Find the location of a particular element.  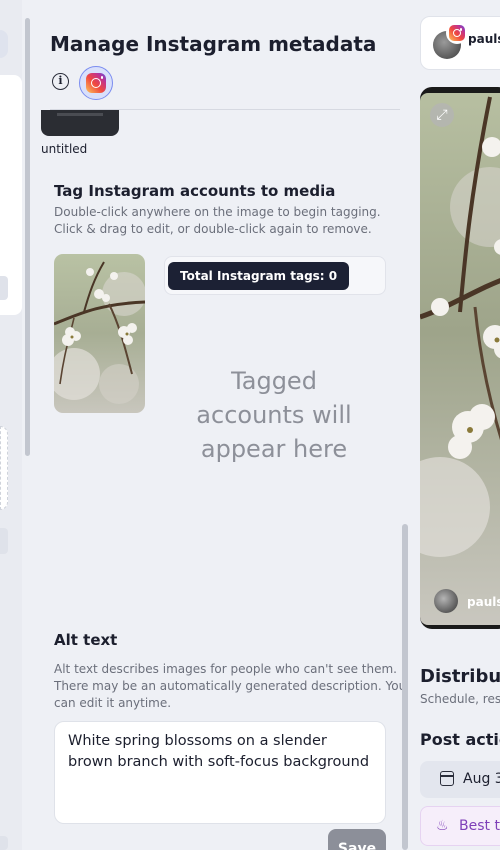

distribute-heading: Distribute is located at coordinates (460, 676).